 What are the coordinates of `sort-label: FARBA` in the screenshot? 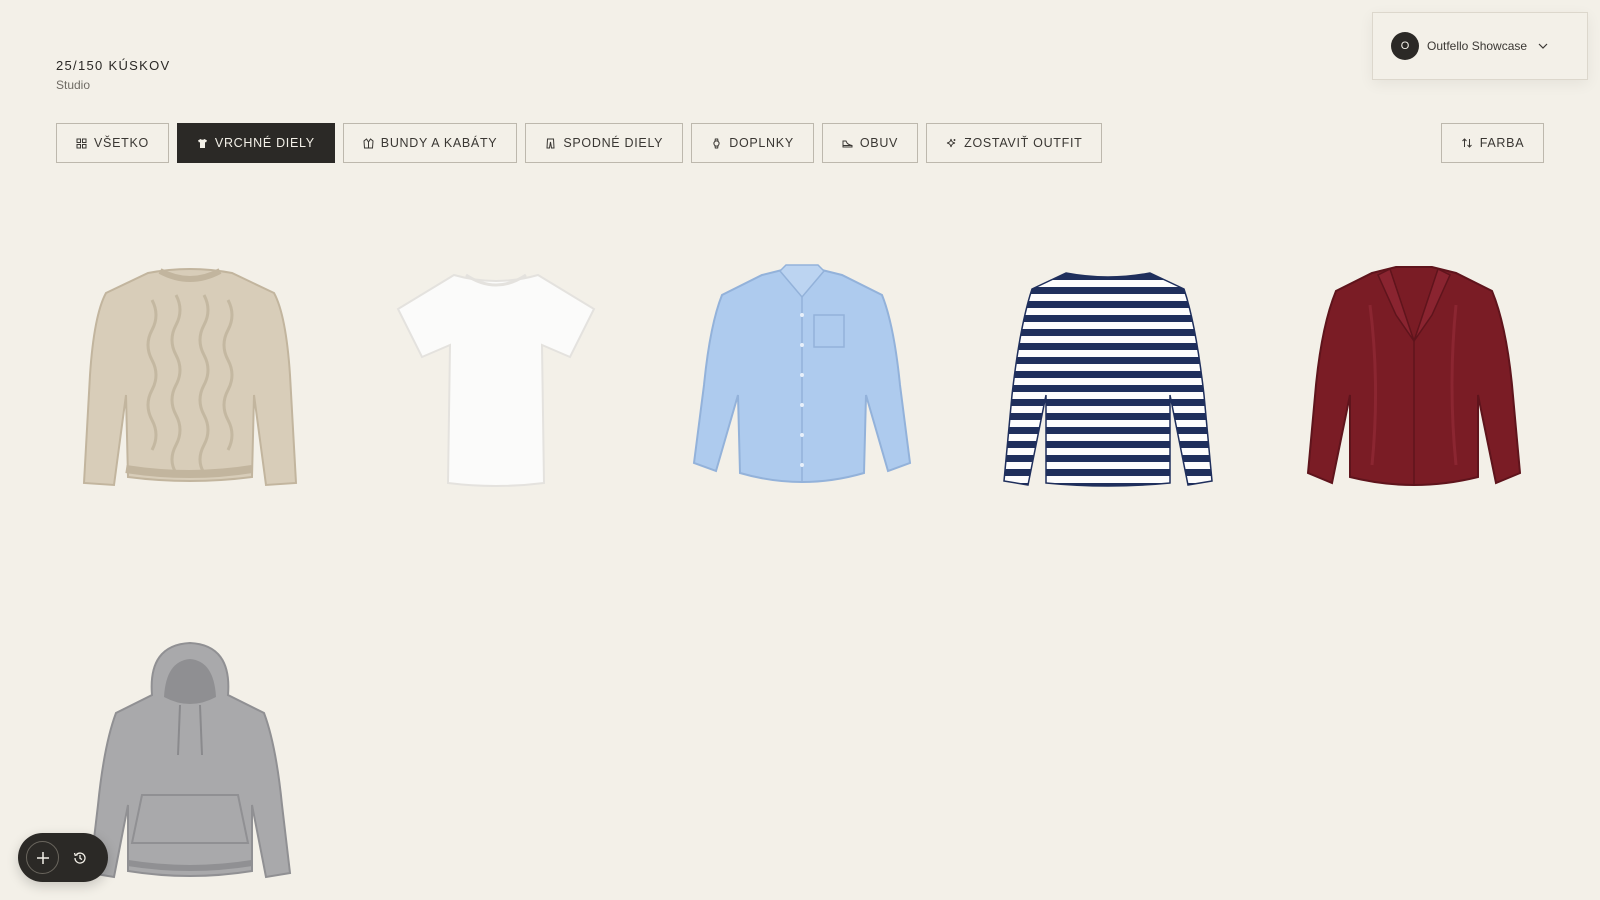 It's located at (1502, 143).